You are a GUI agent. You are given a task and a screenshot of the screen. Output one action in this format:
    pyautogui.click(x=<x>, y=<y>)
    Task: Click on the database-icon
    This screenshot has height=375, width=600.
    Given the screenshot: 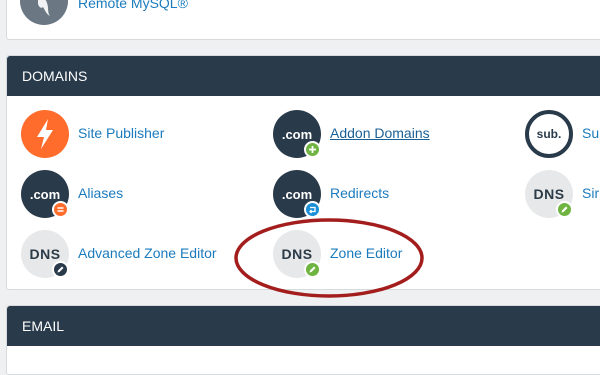 What is the action you would take?
    pyautogui.click(x=44, y=12)
    